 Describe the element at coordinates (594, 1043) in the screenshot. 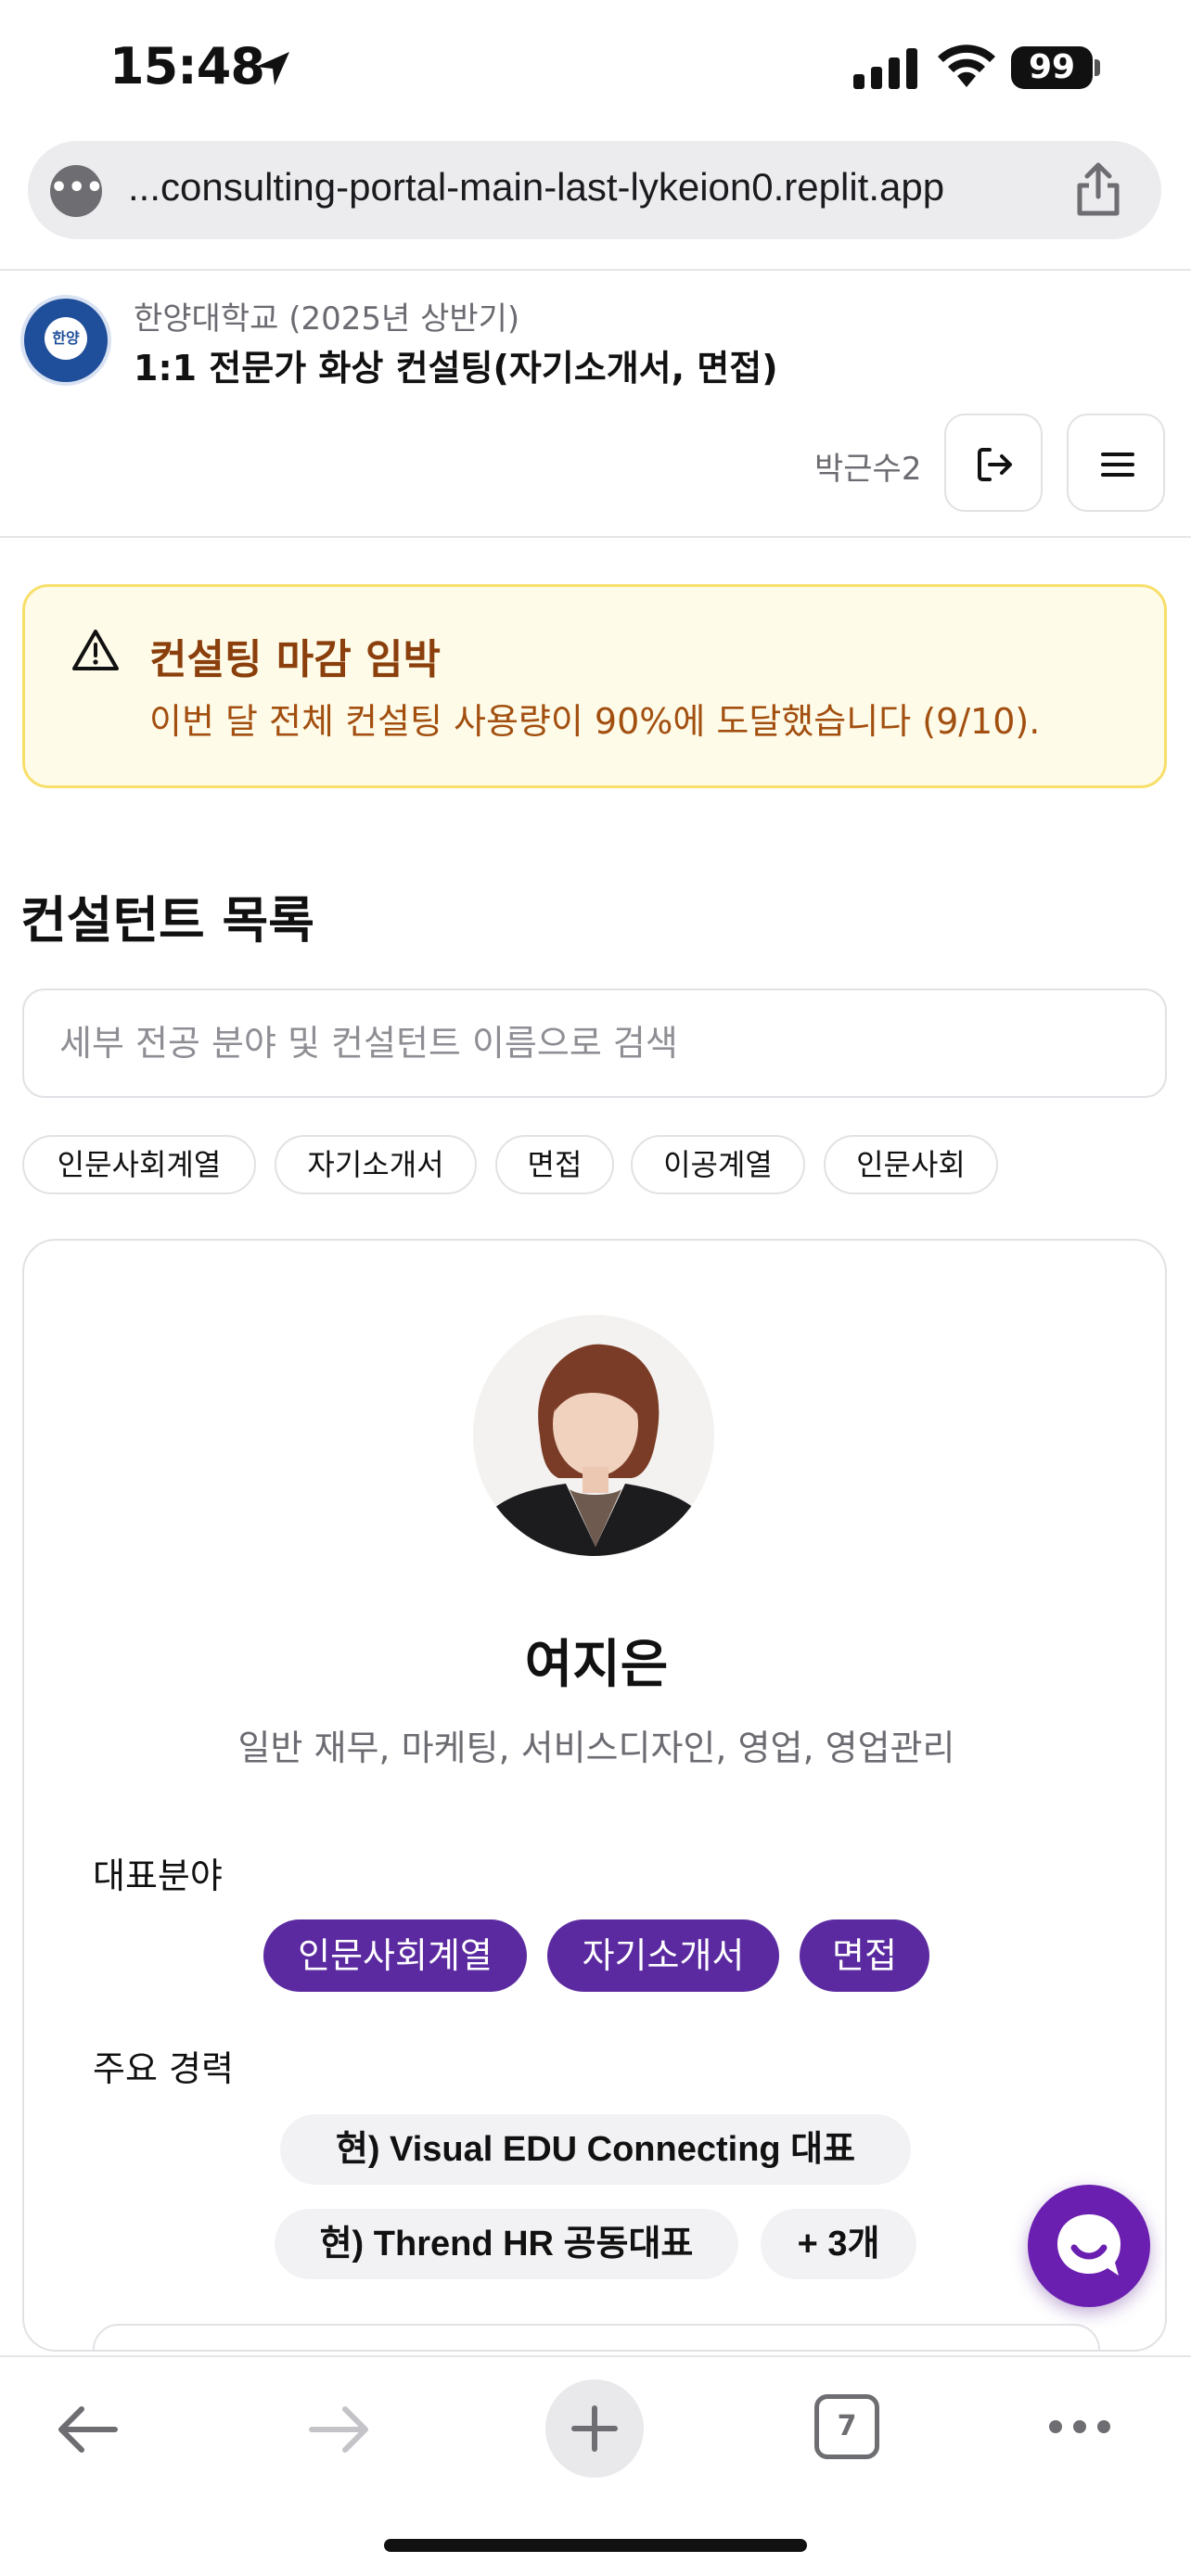

I see `search-input` at that location.